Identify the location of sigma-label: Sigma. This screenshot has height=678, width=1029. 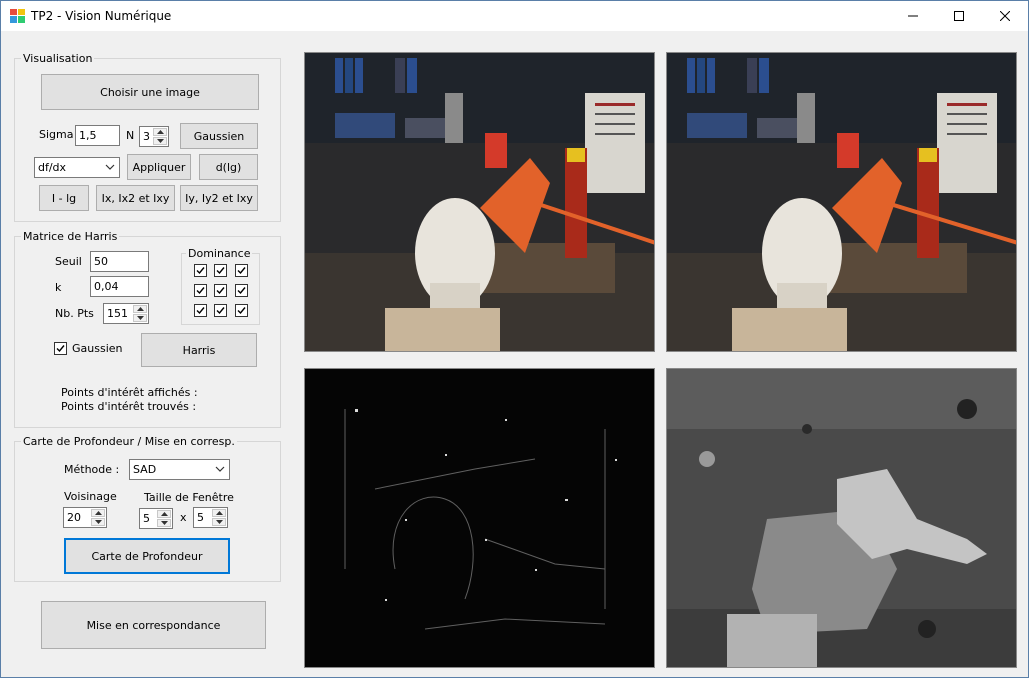
(56, 134).